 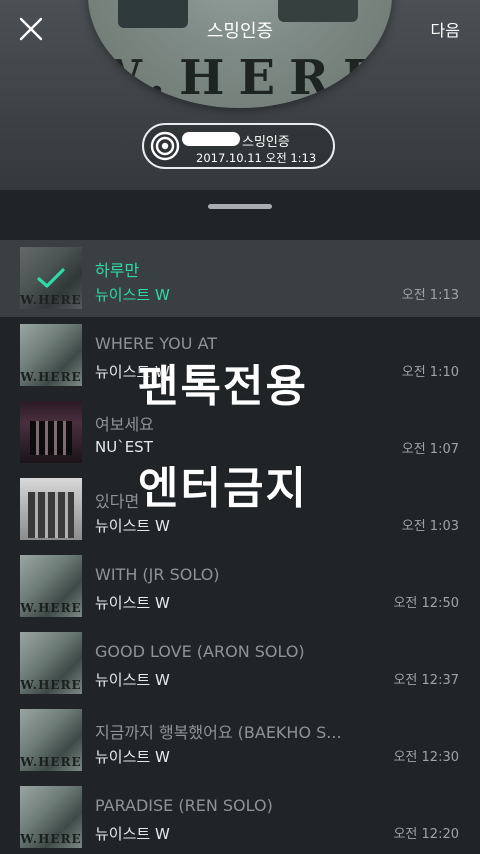 I want to click on auth-badge-label: 스밍인증, so click(x=266, y=142).